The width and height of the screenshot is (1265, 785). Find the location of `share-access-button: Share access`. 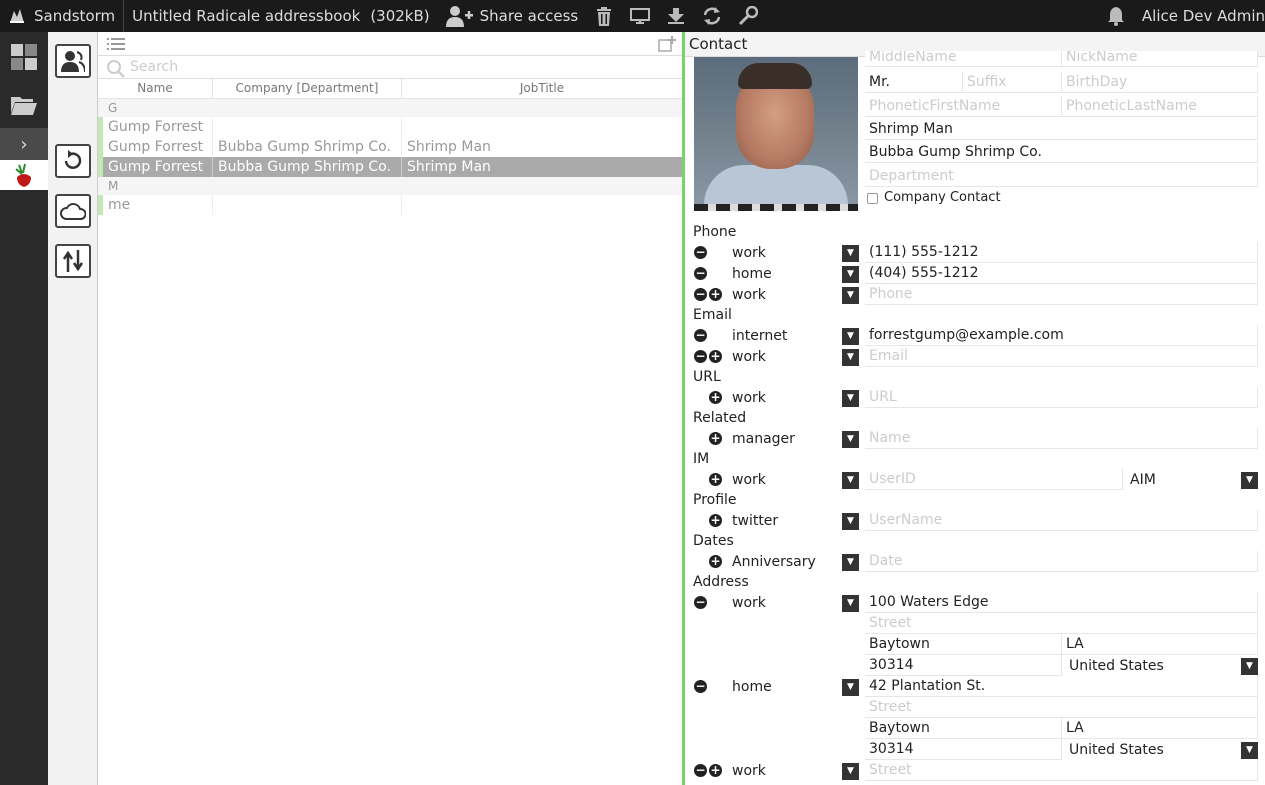

share-access-button: Share access is located at coordinates (512, 16).